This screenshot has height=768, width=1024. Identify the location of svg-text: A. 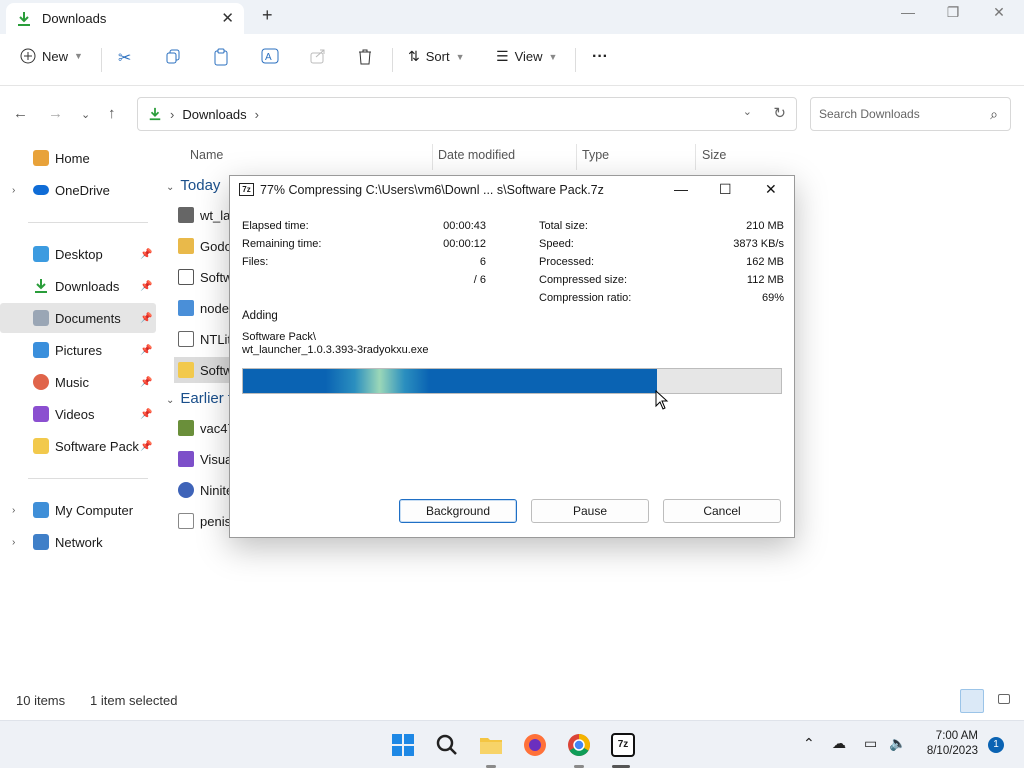
(268, 57).